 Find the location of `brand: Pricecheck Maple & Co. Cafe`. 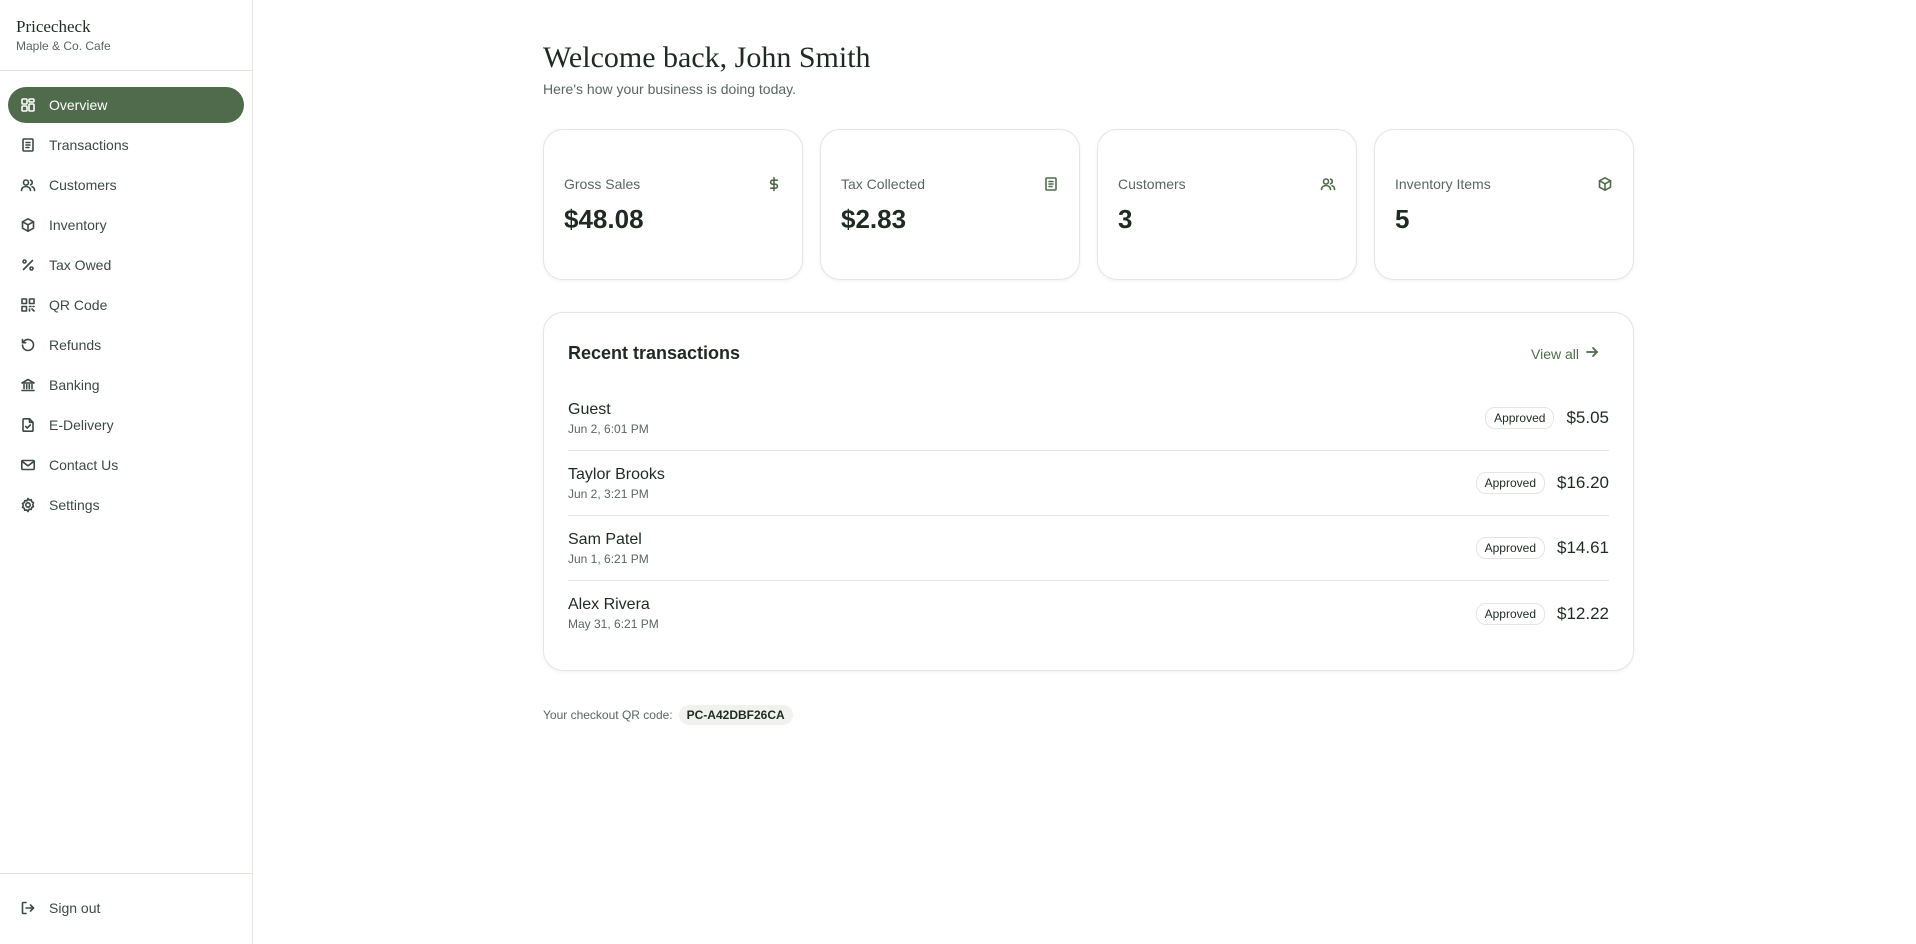

brand: Pricecheck Maple & Co. Cafe is located at coordinates (126, 35).